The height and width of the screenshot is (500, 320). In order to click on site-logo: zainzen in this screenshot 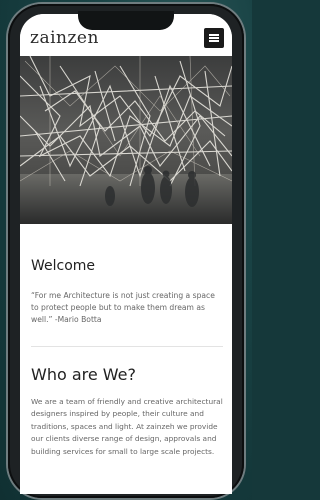, I will do `click(64, 38)`.